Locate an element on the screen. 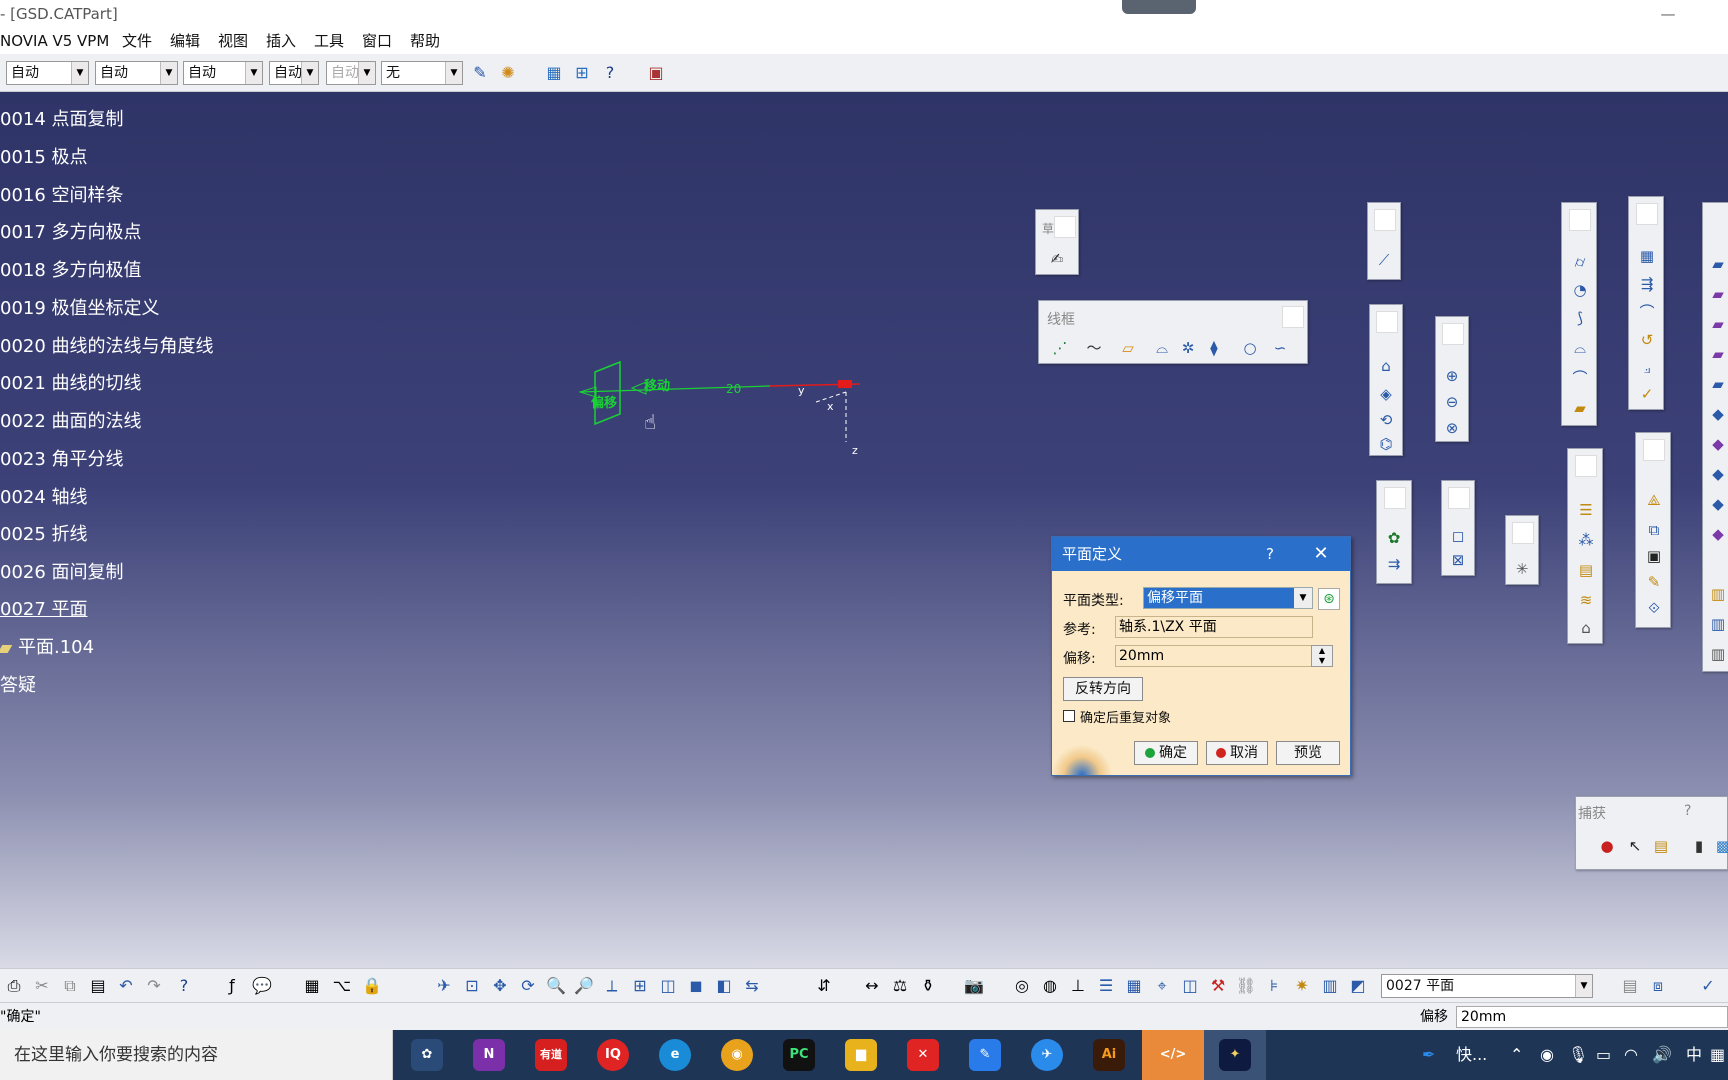 The width and height of the screenshot is (1728, 1080). sweep-icon: ⟲ is located at coordinates (1386, 420).